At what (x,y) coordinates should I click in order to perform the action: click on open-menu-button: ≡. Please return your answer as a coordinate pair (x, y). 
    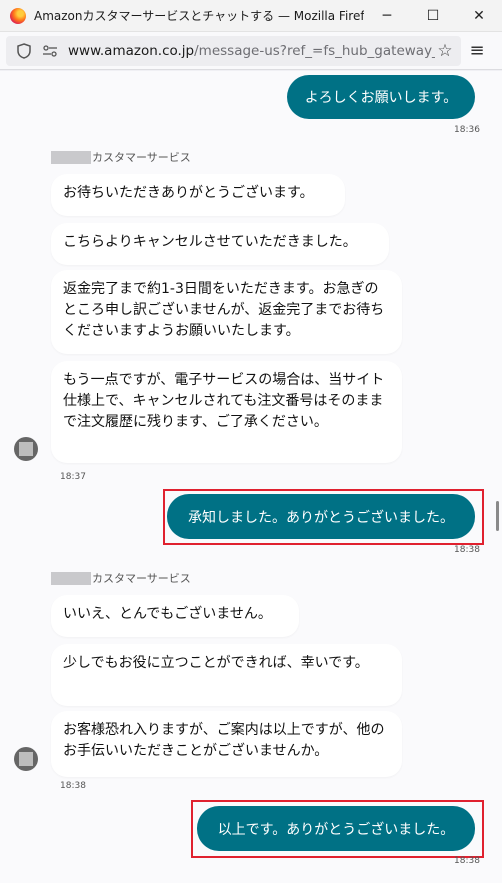
    Looking at the image, I should click on (477, 51).